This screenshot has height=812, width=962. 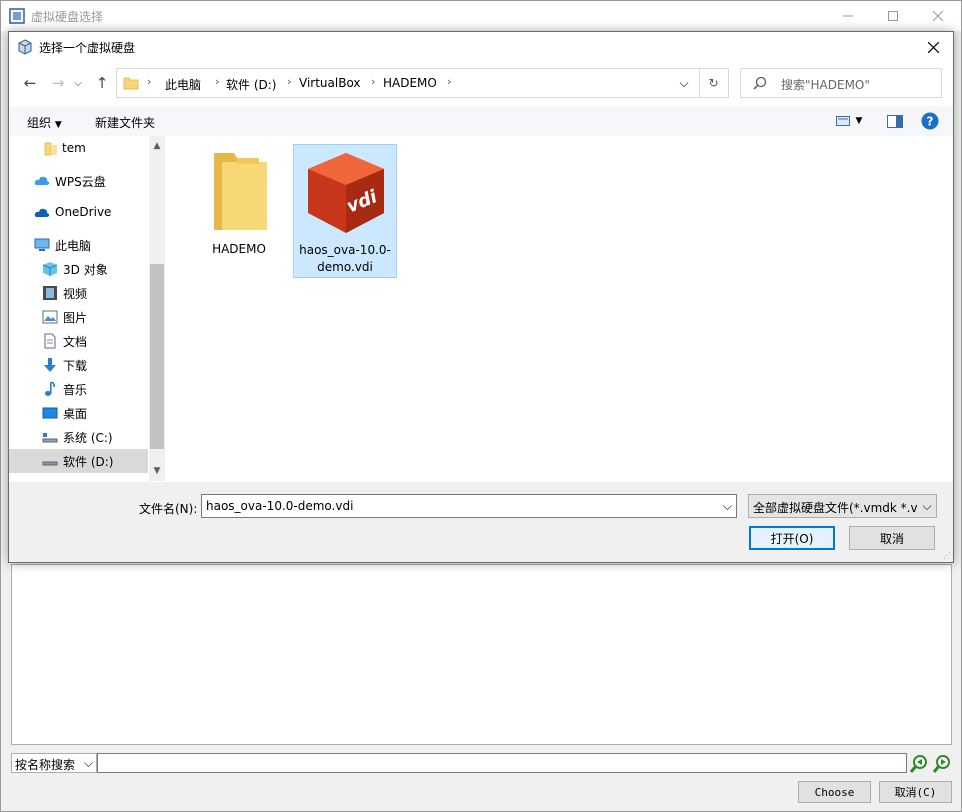 I want to click on bg-search-input, so click(x=502, y=763).